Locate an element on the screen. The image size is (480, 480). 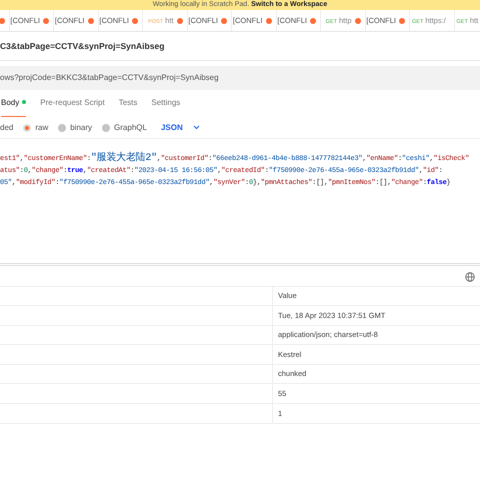
radio-option: binary is located at coordinates (75, 128).